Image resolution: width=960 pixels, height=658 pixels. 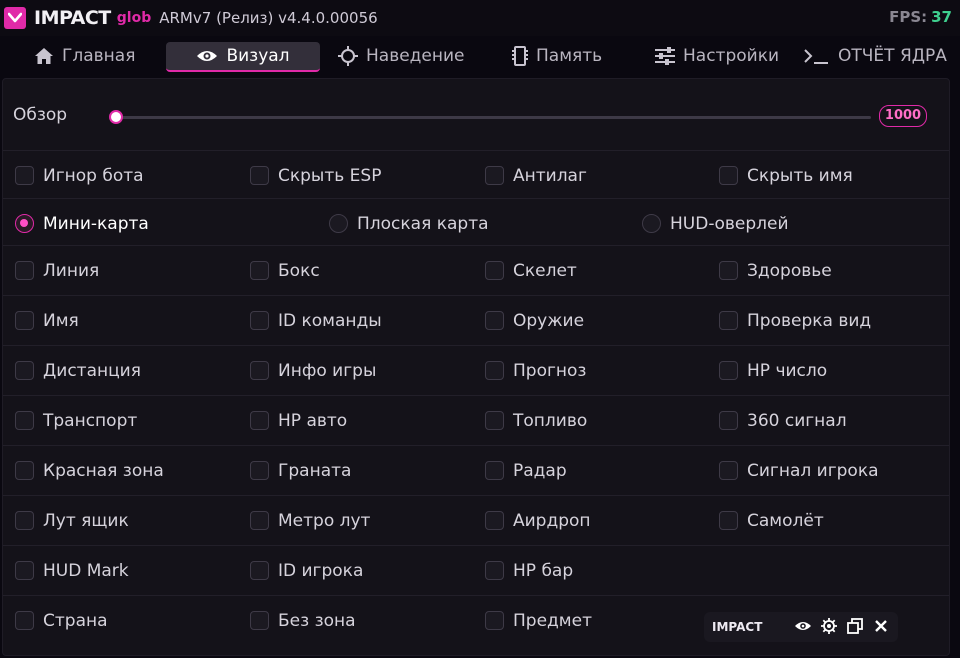 What do you see at coordinates (799, 470) in the screenshot?
I see `option-player-alert: Сигнал игрока` at bounding box center [799, 470].